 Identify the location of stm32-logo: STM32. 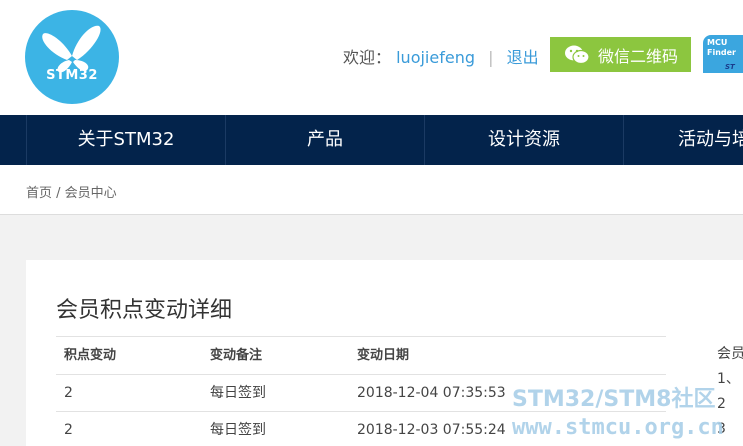
(72, 57).